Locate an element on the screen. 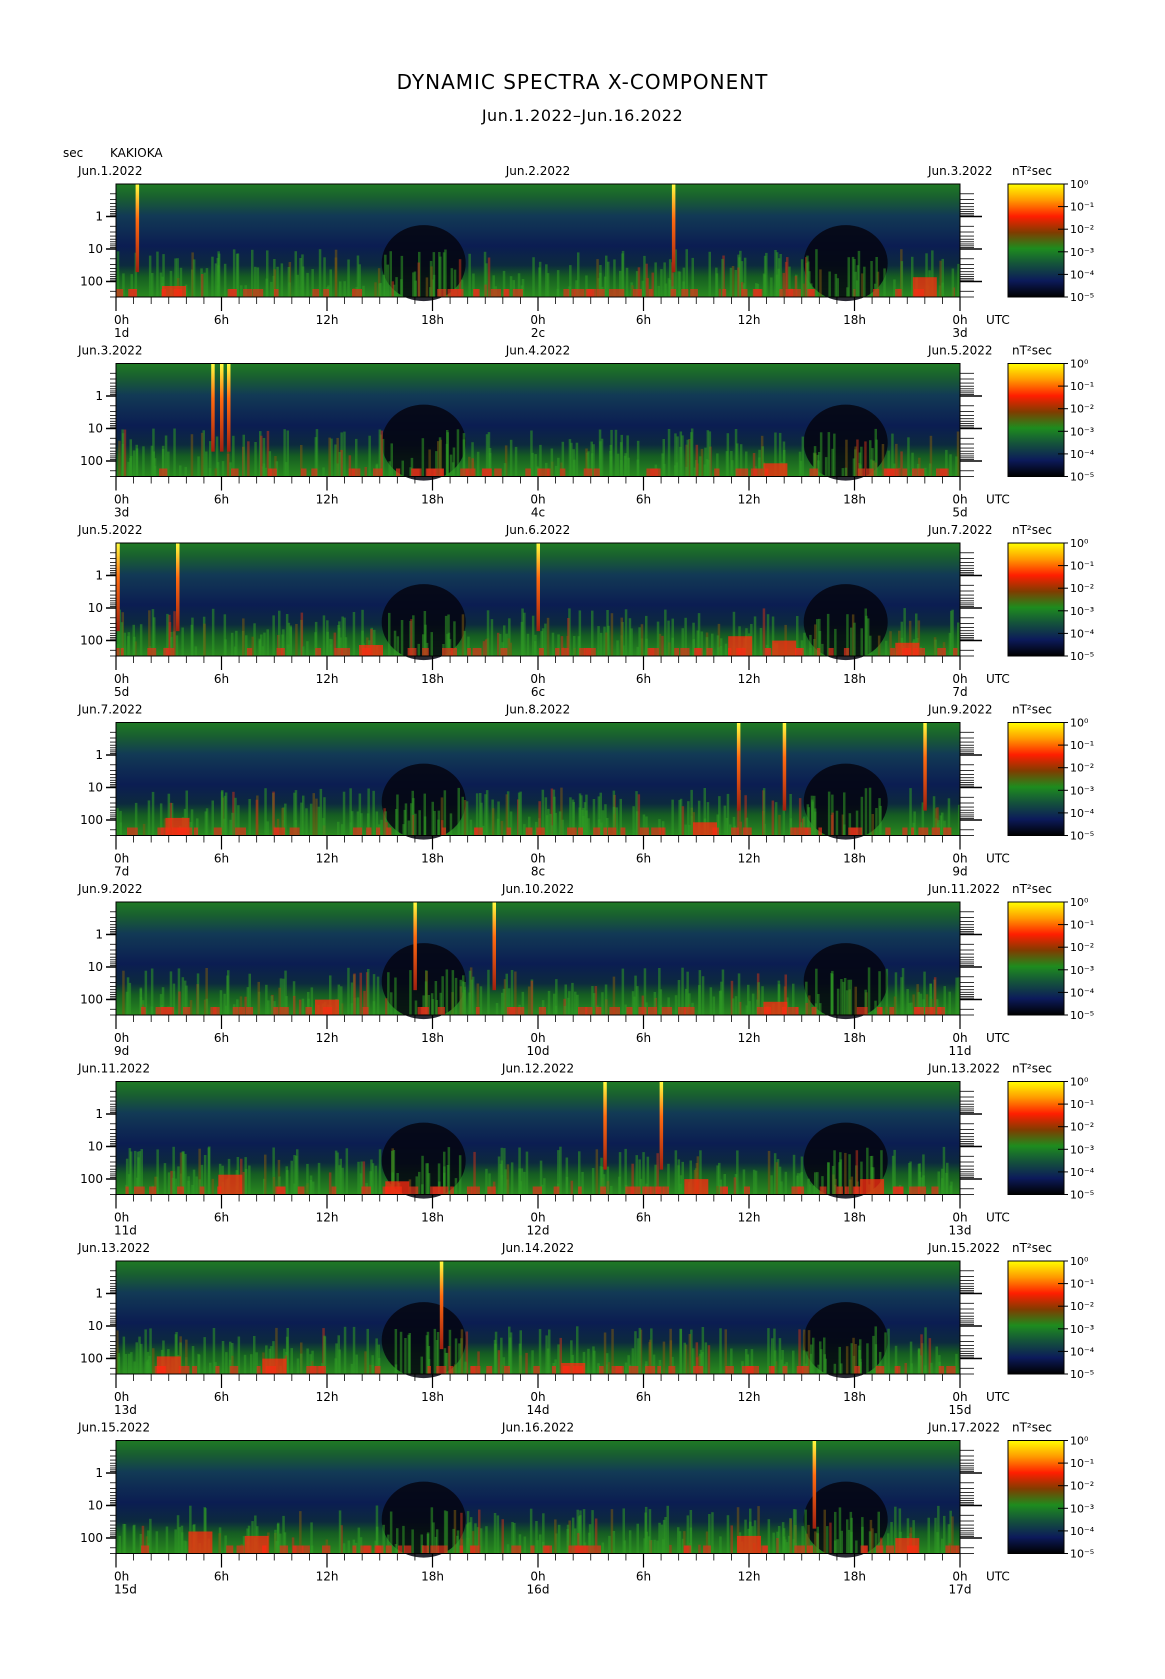 The width and height of the screenshot is (1165, 1679). colorbar-tick-label: 10⁻⁵ is located at coordinates (1082, 477).